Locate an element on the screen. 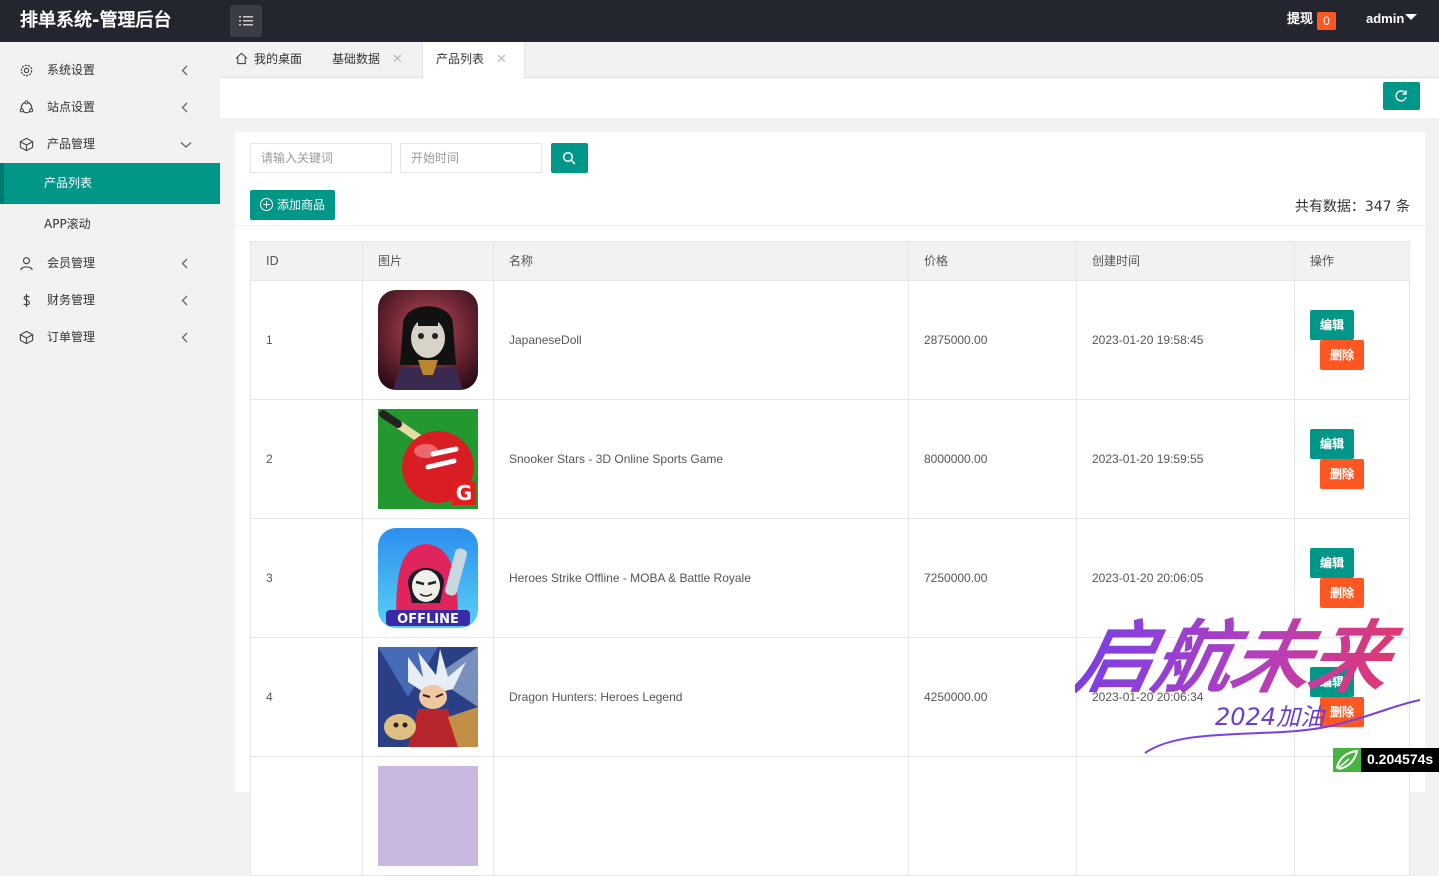  column-header-id: ID is located at coordinates (306, 261).